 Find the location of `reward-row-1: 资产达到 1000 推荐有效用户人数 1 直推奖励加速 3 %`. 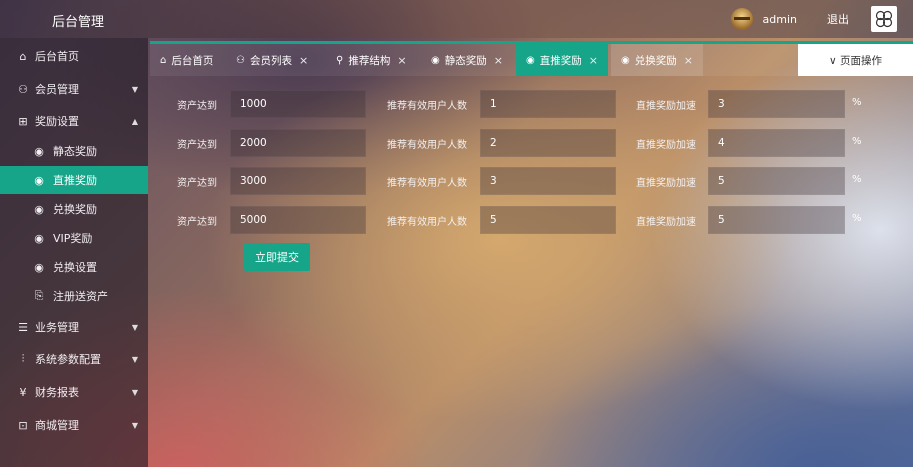

reward-row-1: 资产达到 1000 推荐有效用户人数 1 直推奖励加速 3 % is located at coordinates (531, 104).